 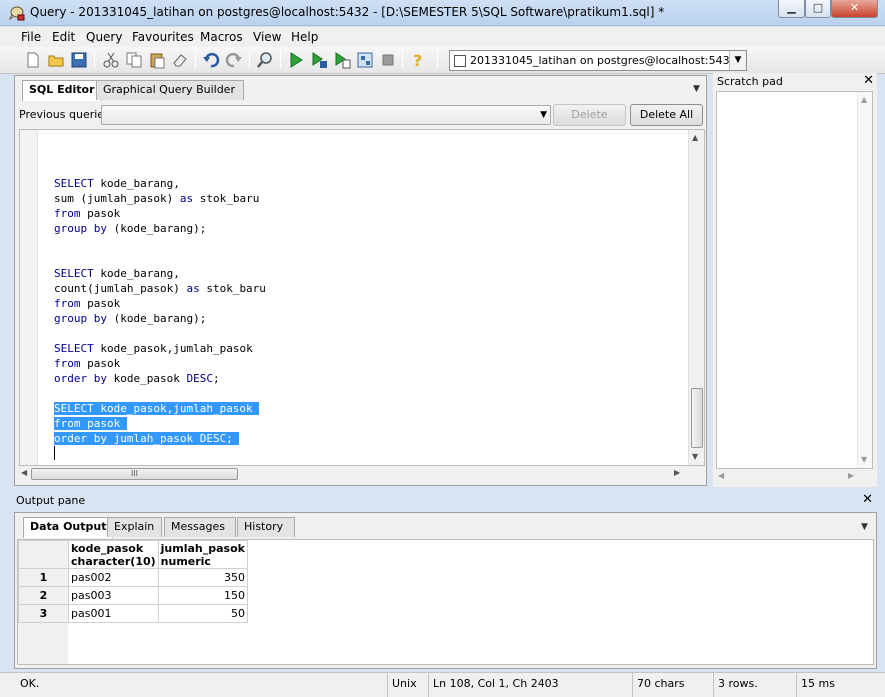 I want to click on sql-keyword: order by, so click(x=80, y=378).